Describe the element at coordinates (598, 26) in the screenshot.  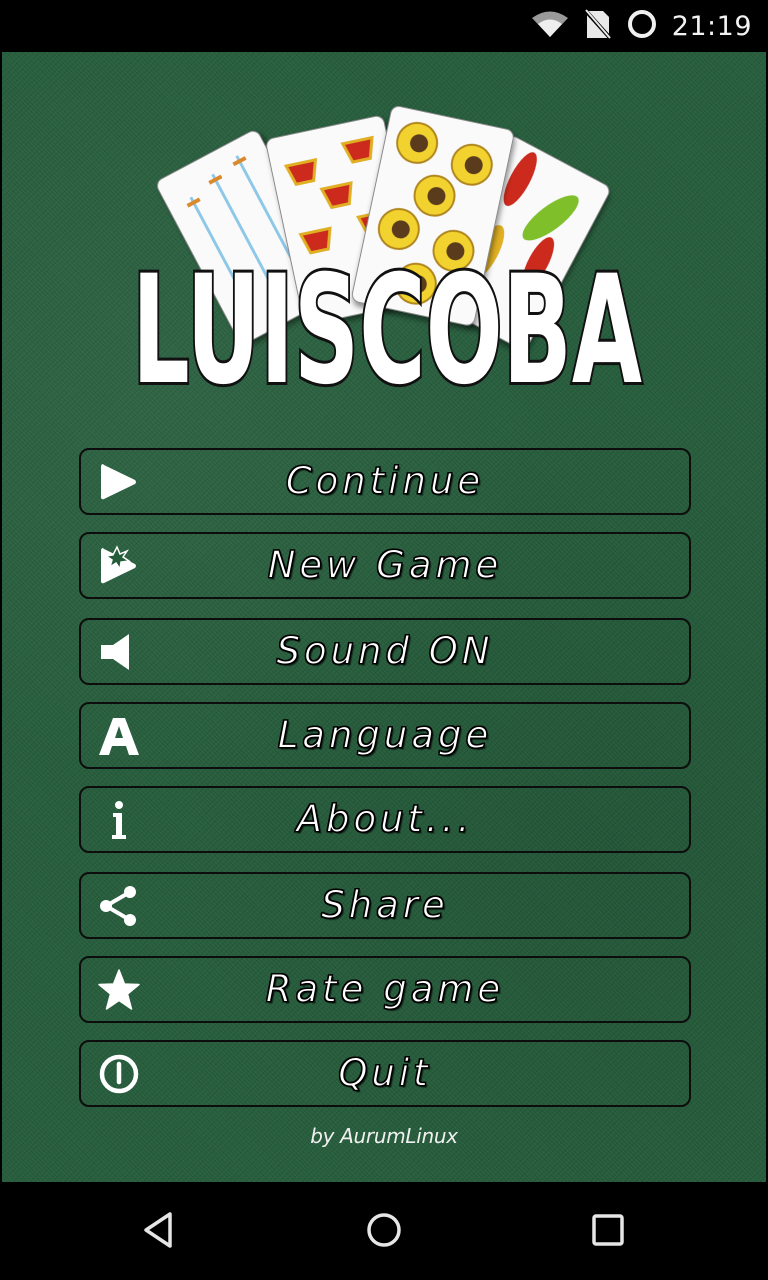
I see `no-sim-icon` at that location.